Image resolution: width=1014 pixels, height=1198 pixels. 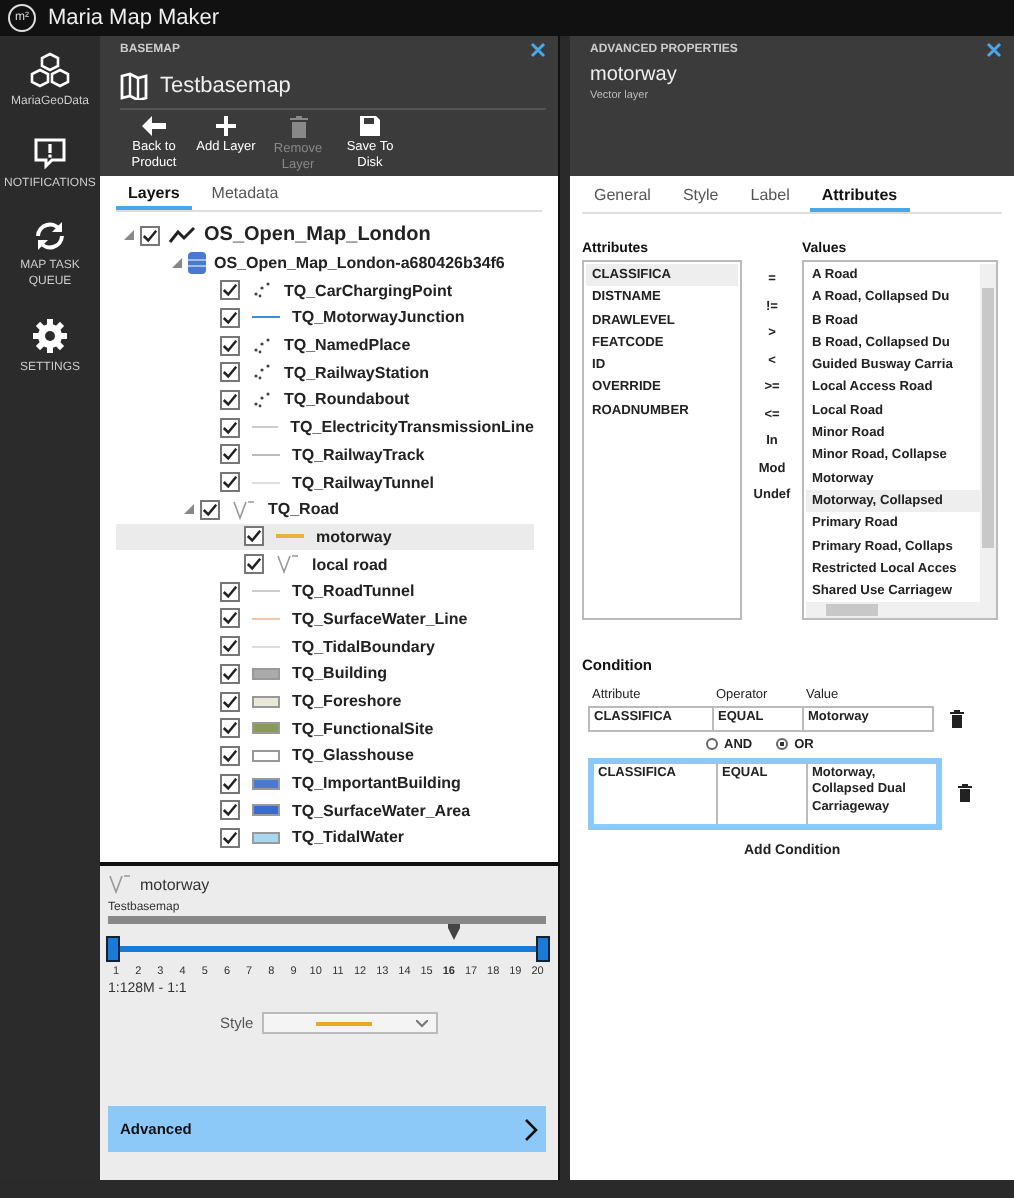 What do you see at coordinates (50, 154) in the screenshot?
I see `notification-icon` at bounding box center [50, 154].